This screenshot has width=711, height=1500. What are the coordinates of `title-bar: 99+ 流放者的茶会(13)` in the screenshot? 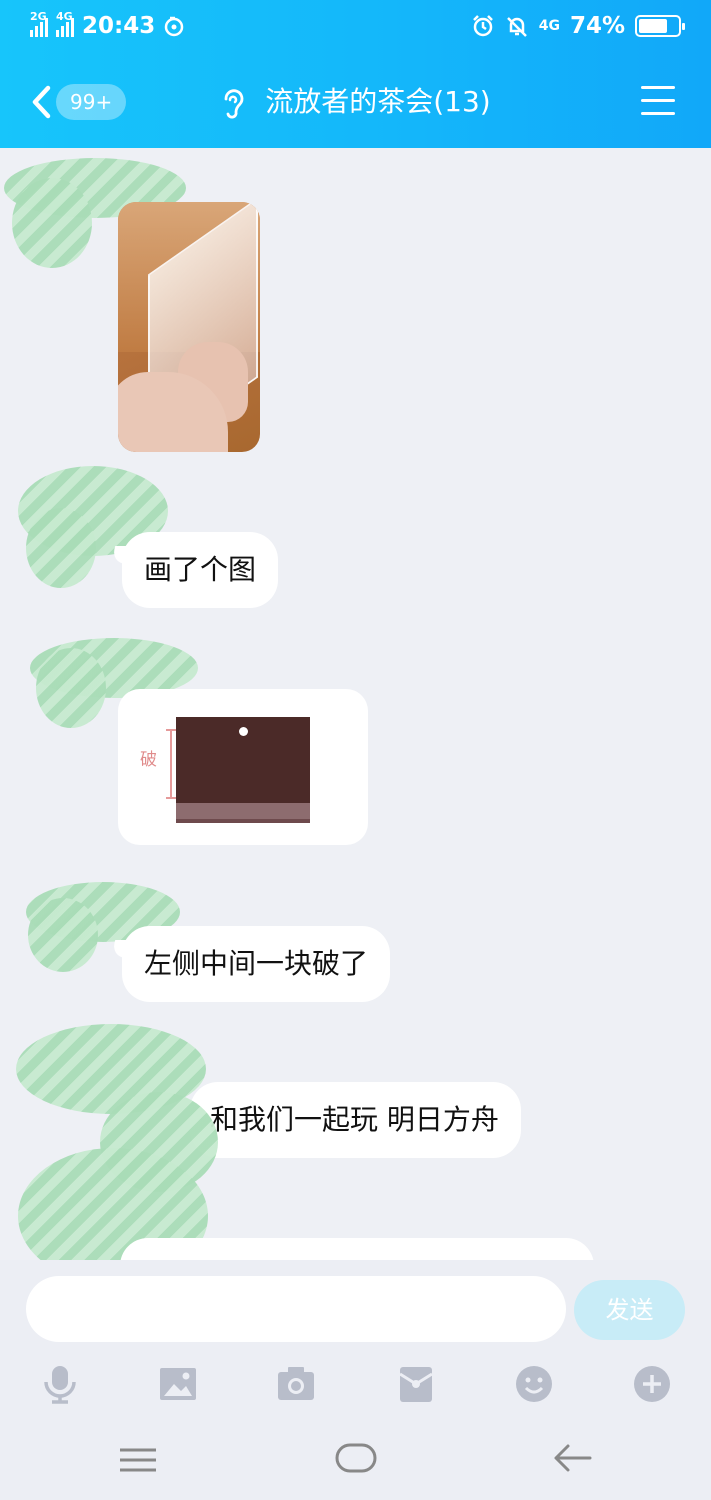 It's located at (355, 102).